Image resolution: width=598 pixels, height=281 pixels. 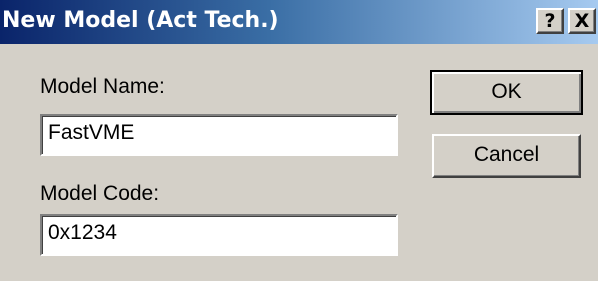 What do you see at coordinates (582, 21) in the screenshot?
I see `close-button: X` at bounding box center [582, 21].